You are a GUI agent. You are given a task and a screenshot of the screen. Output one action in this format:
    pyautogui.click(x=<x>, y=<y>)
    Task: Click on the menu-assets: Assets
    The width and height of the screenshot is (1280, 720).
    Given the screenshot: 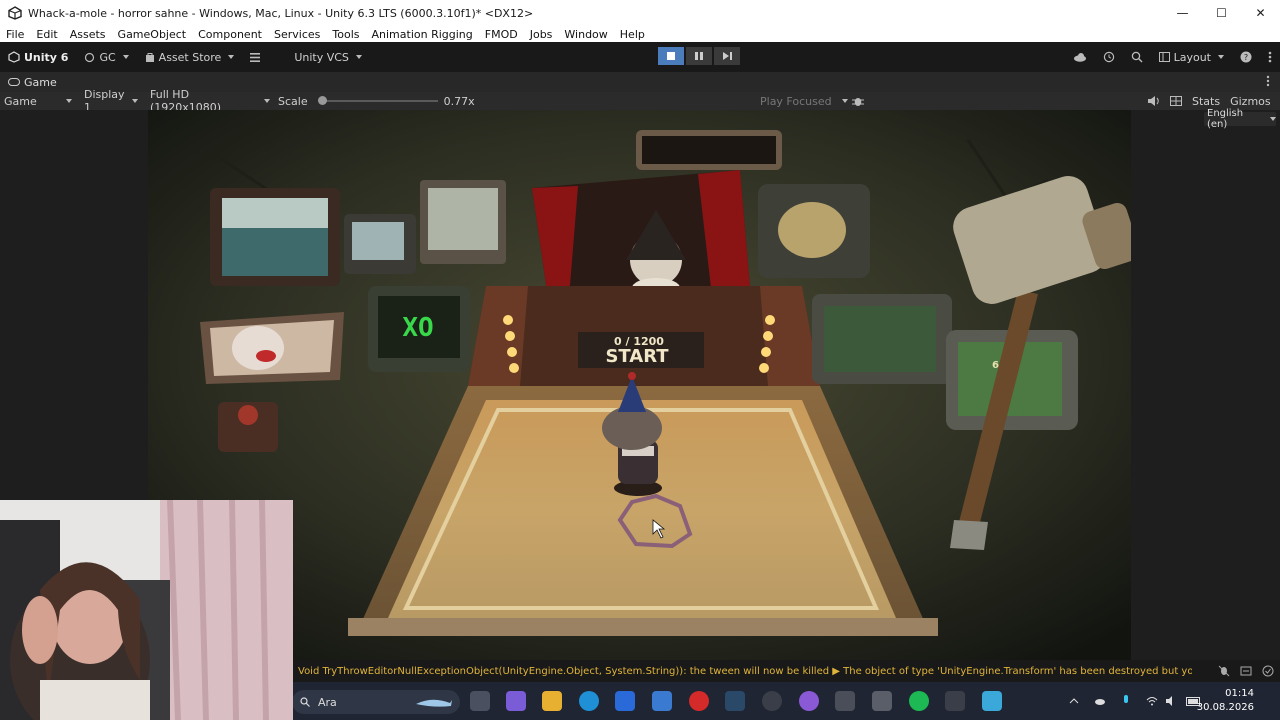 What is the action you would take?
    pyautogui.click(x=88, y=34)
    